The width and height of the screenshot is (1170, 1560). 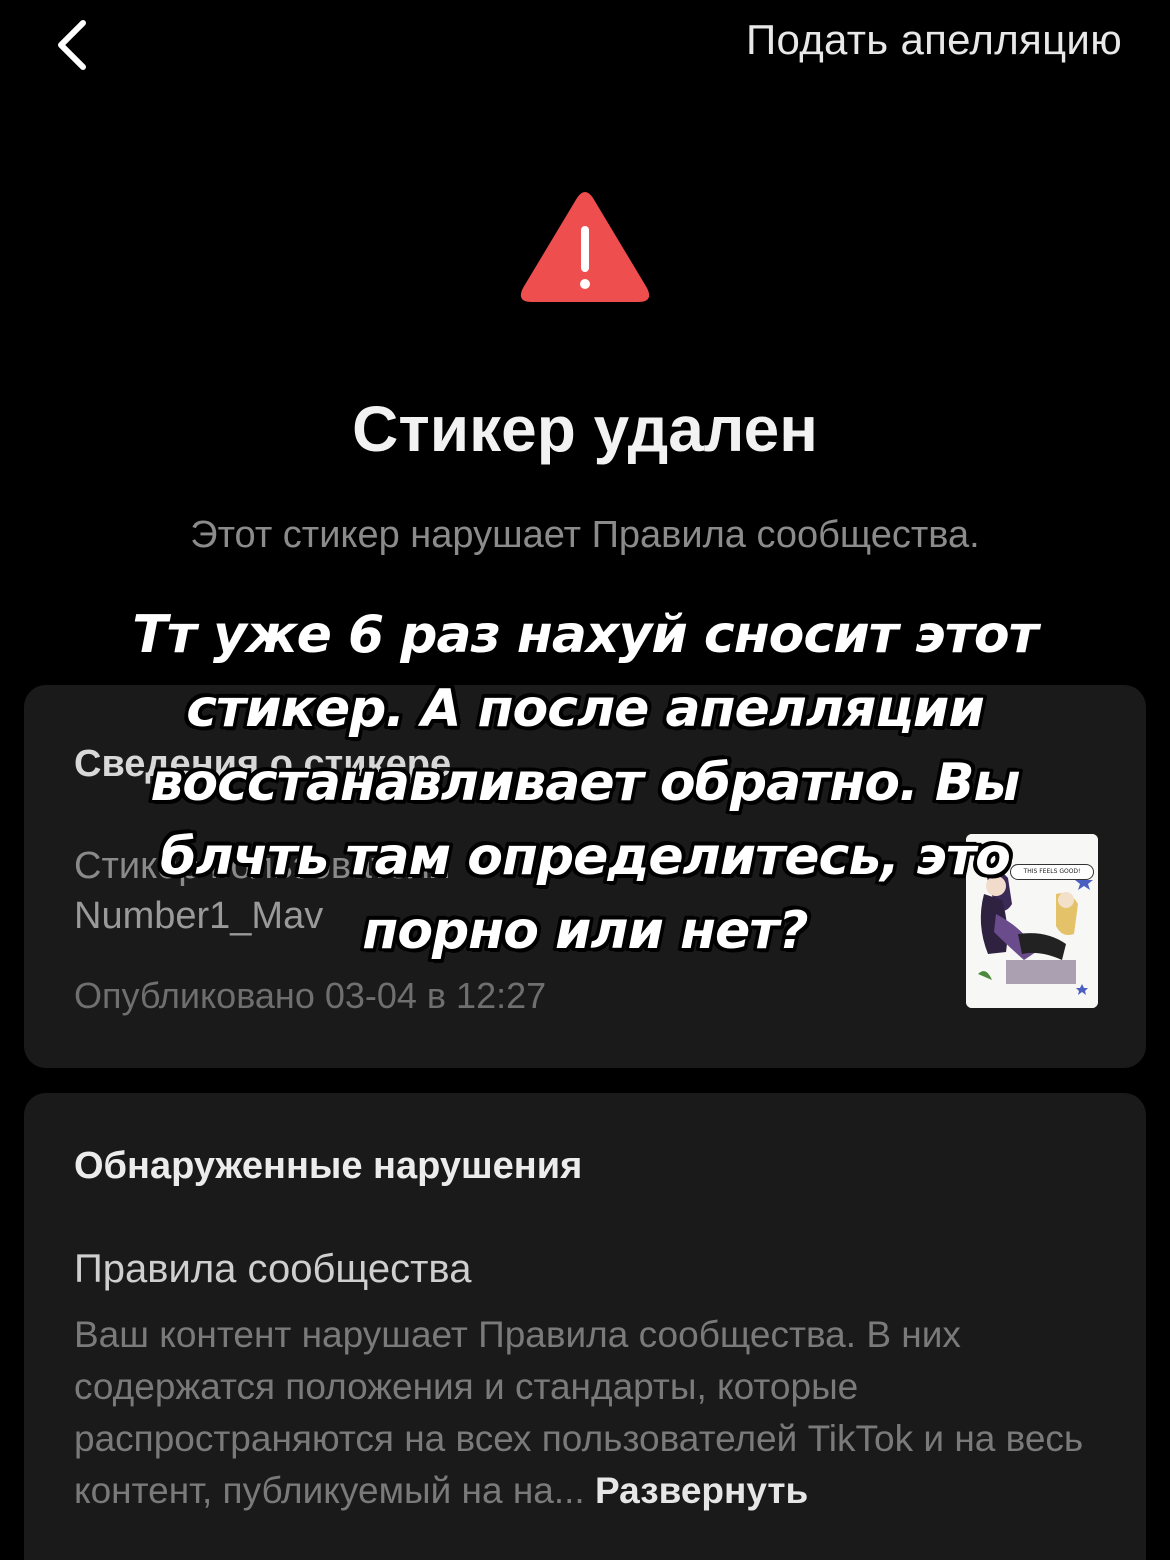 I want to click on expand-button: Развернуть, so click(x=701, y=1490).